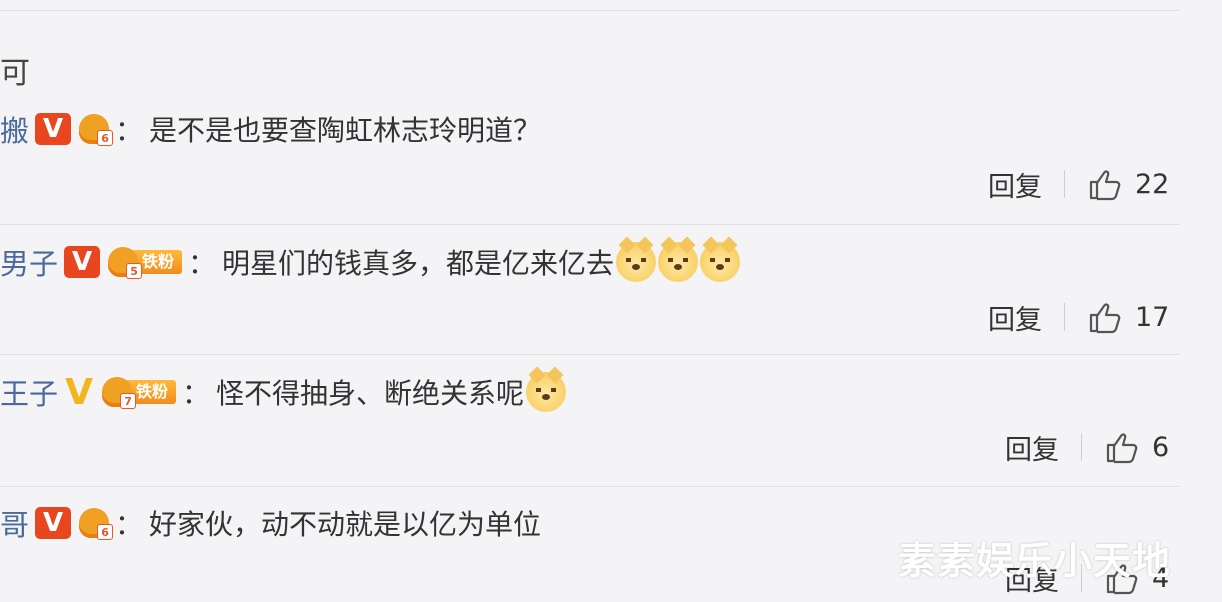 The height and width of the screenshot is (602, 1222). What do you see at coordinates (29, 262) in the screenshot?
I see `username: 男子` at bounding box center [29, 262].